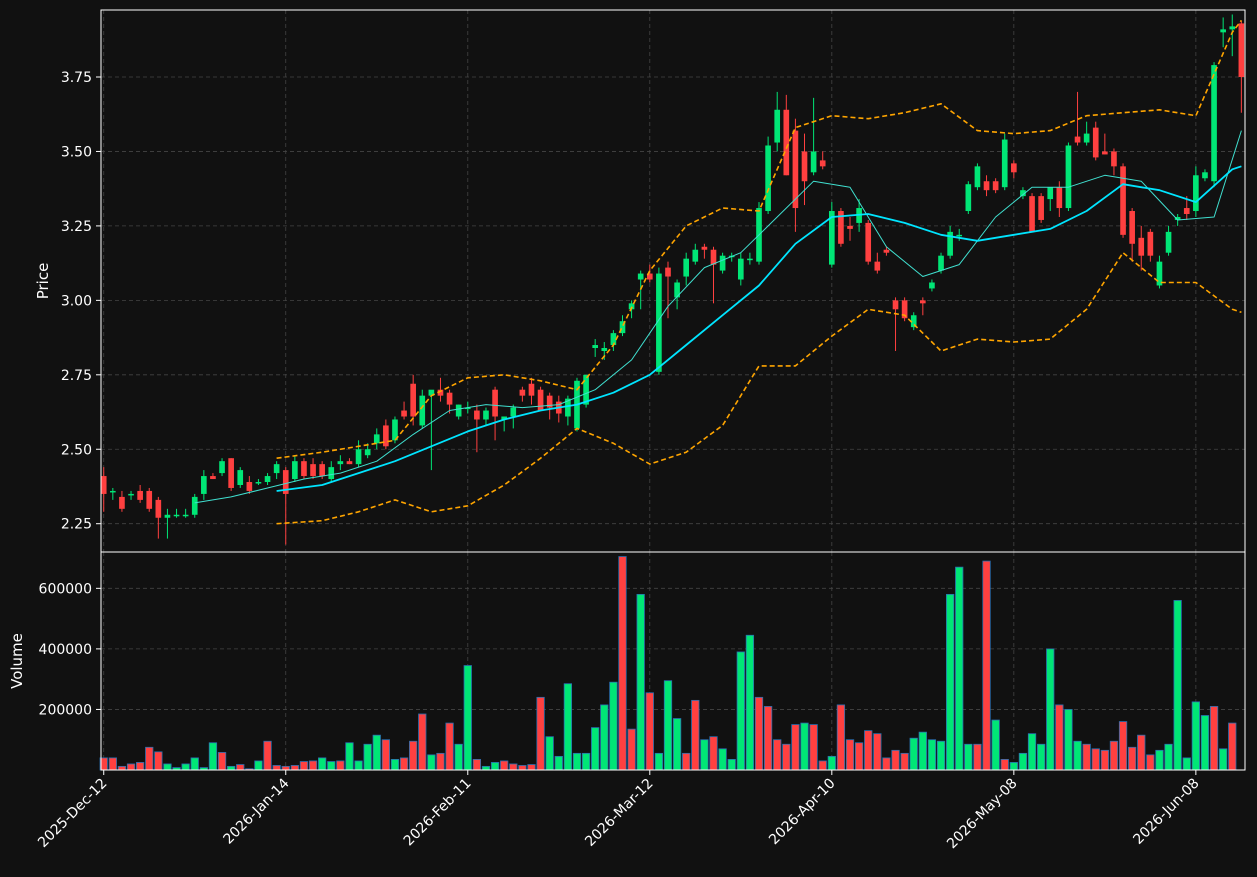 The height and width of the screenshot is (877, 1257). What do you see at coordinates (76, 227) in the screenshot?
I see `price-y-tick-label: 3.25` at bounding box center [76, 227].